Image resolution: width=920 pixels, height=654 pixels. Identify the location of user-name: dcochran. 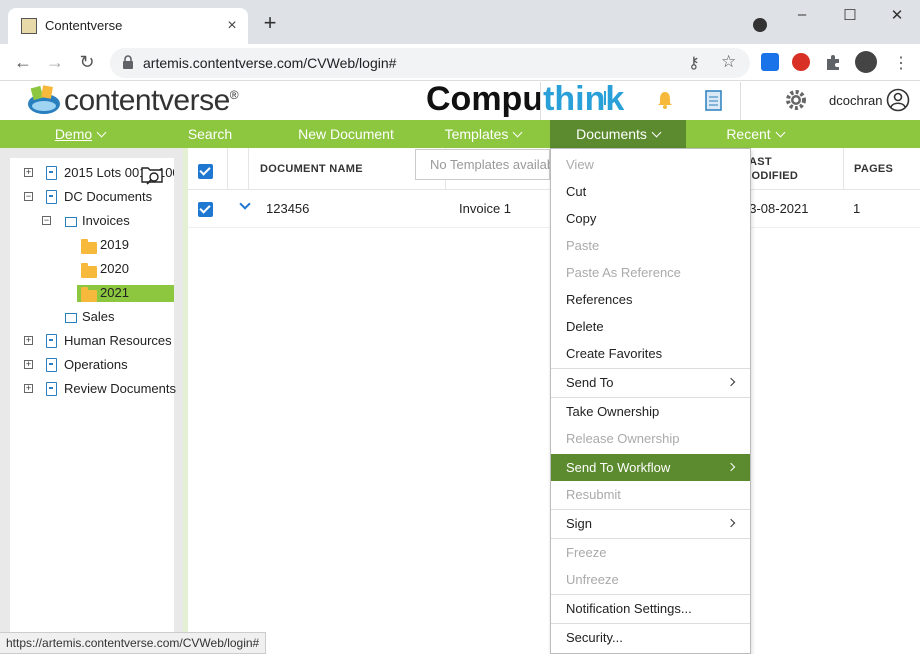
(855, 100).